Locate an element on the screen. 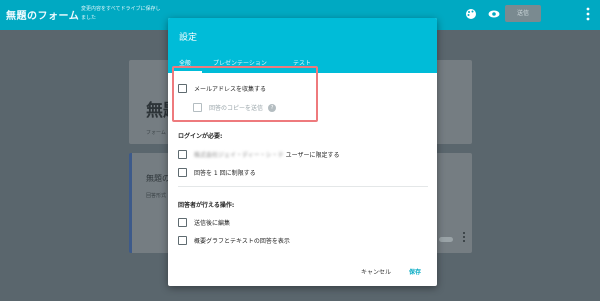 The height and width of the screenshot is (301, 600). restrict-domain-option: 株式会社ジェイ・ディー・シ・テ ユーザーに限定する is located at coordinates (258, 154).